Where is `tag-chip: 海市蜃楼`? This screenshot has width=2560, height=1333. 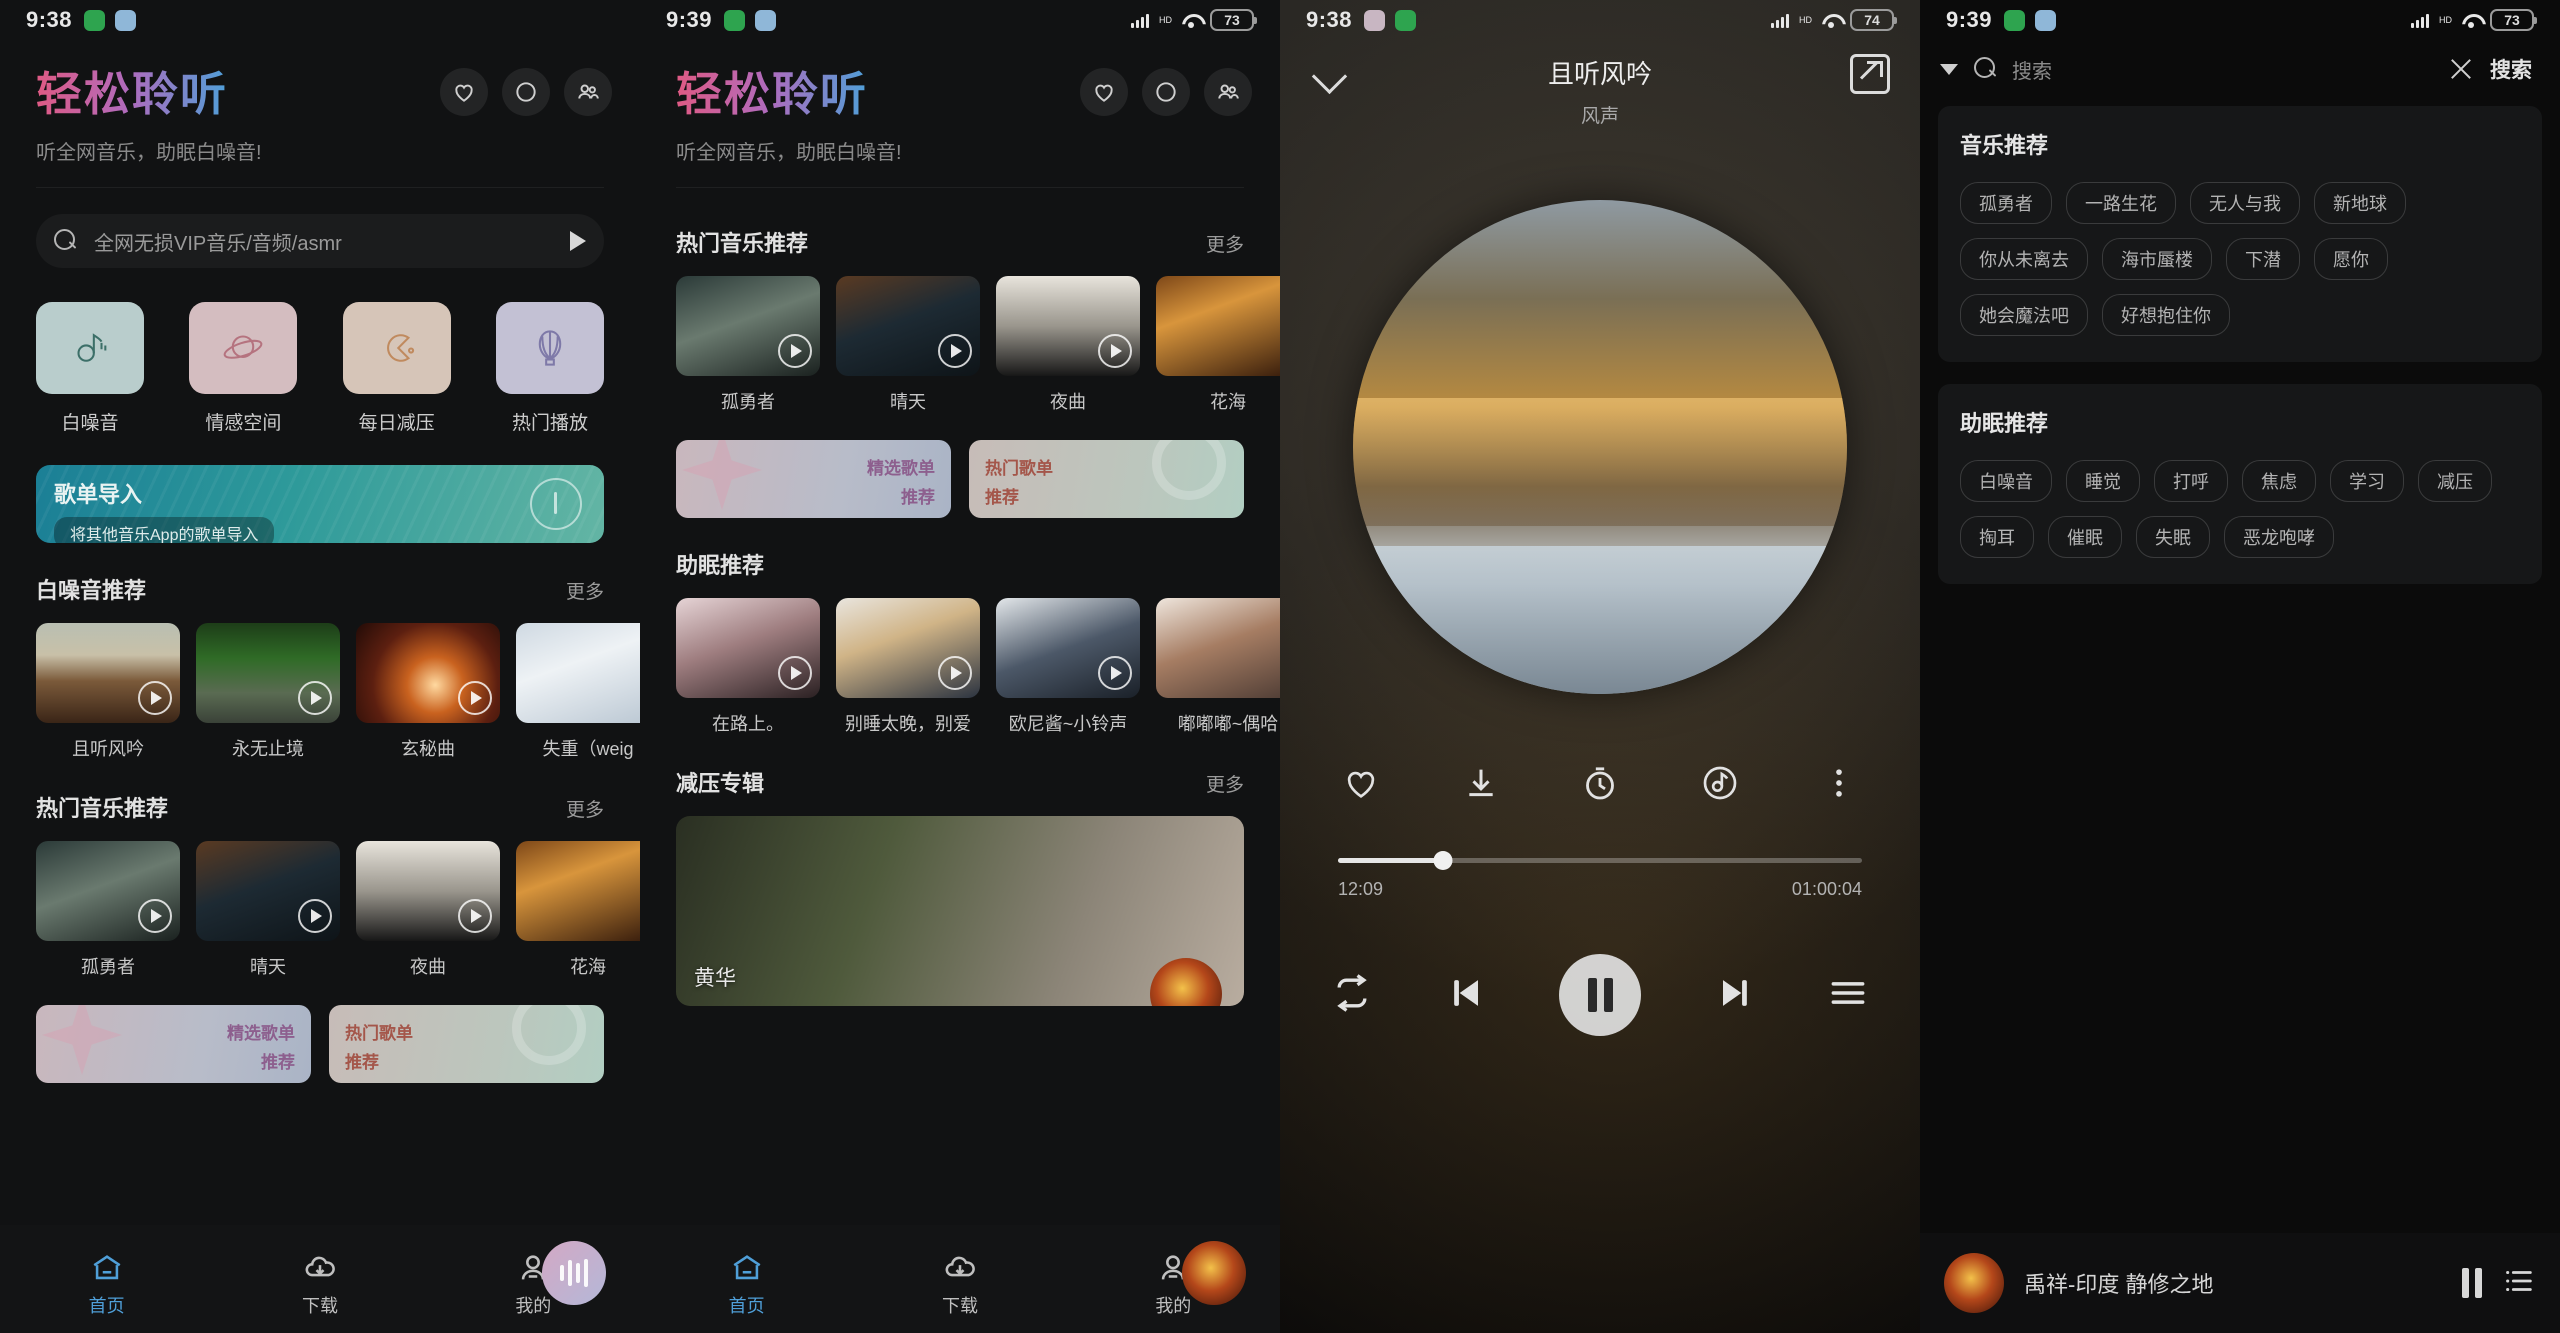 tag-chip: 海市蜃楼 is located at coordinates (2157, 259).